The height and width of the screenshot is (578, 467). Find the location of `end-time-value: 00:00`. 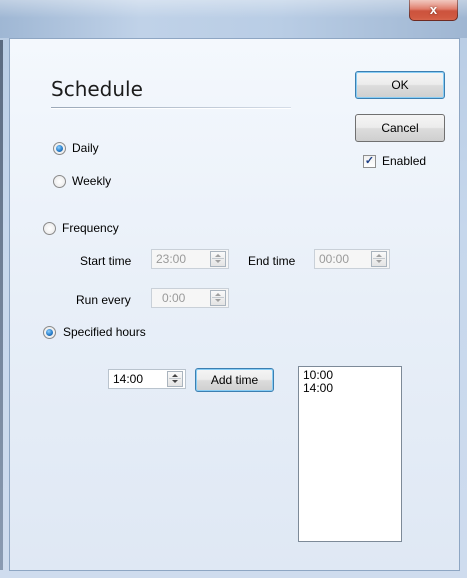

end-time-value: 00:00 is located at coordinates (334, 259).